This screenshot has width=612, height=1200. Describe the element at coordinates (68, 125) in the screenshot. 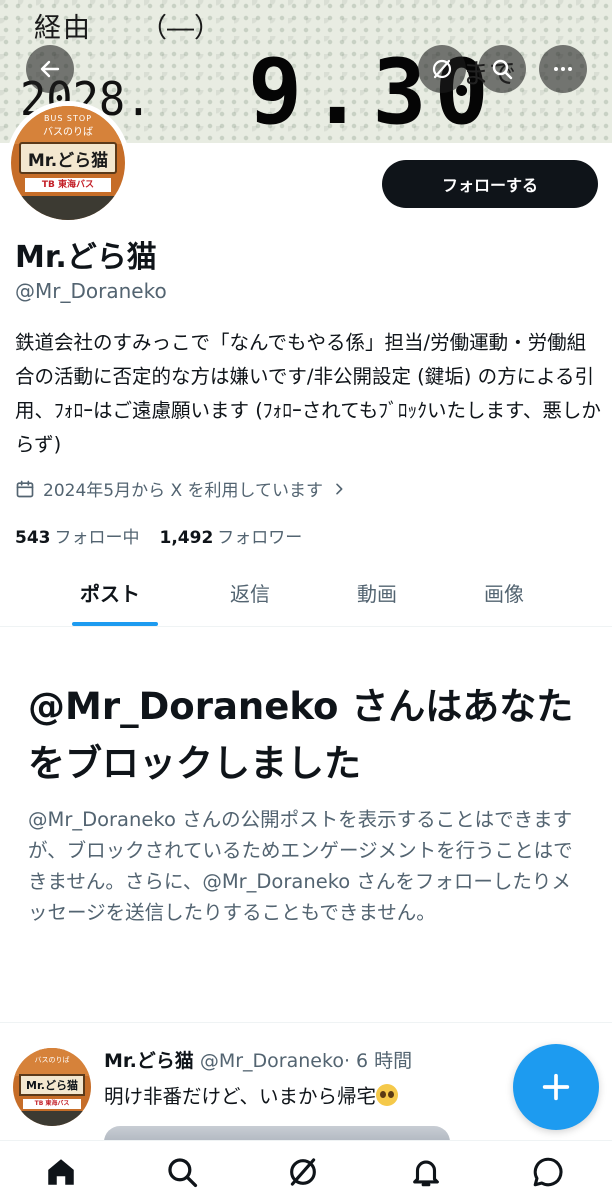

I see `avatar-sign-top: BUS STOP バスのりば` at that location.